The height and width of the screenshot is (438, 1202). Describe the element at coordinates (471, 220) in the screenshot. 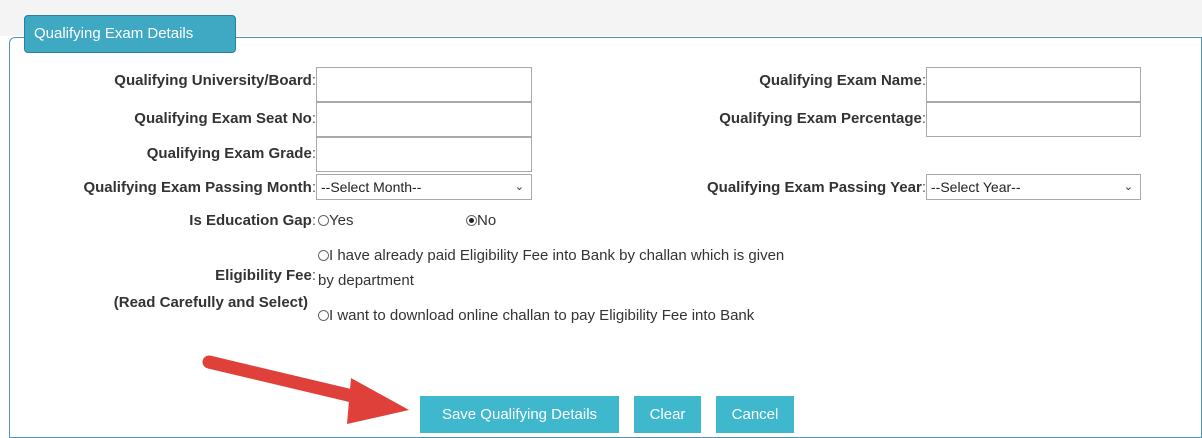

I see `radio-checked-icon` at that location.